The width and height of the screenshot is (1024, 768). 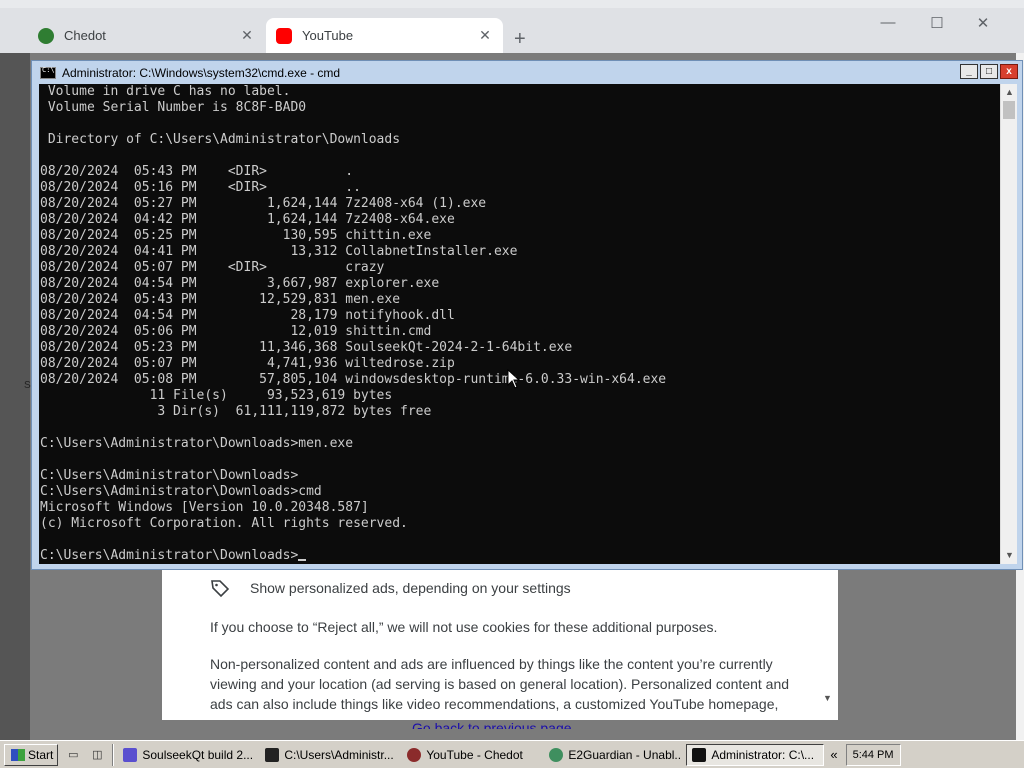 I want to click on mouse-pointer-icon, so click(x=514, y=379).